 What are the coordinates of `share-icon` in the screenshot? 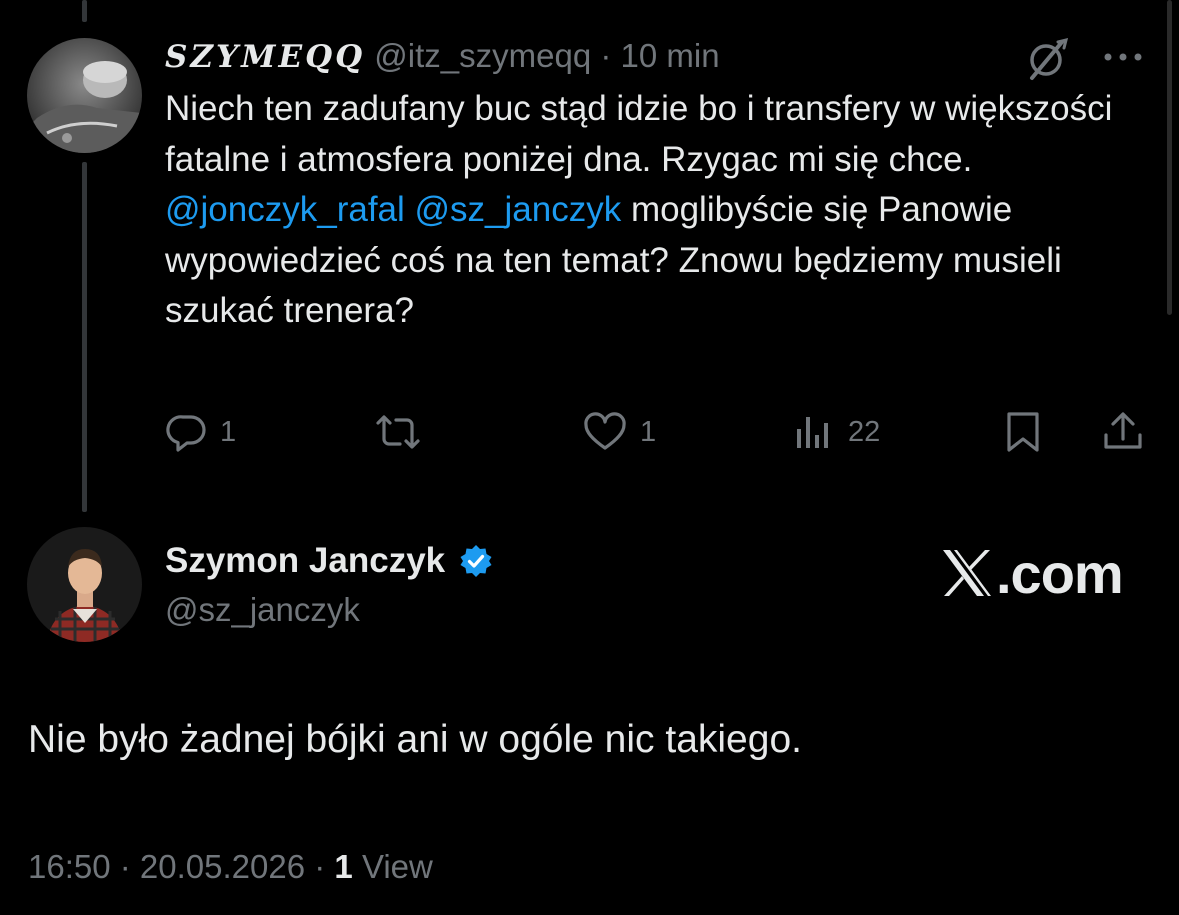 It's located at (1123, 430).